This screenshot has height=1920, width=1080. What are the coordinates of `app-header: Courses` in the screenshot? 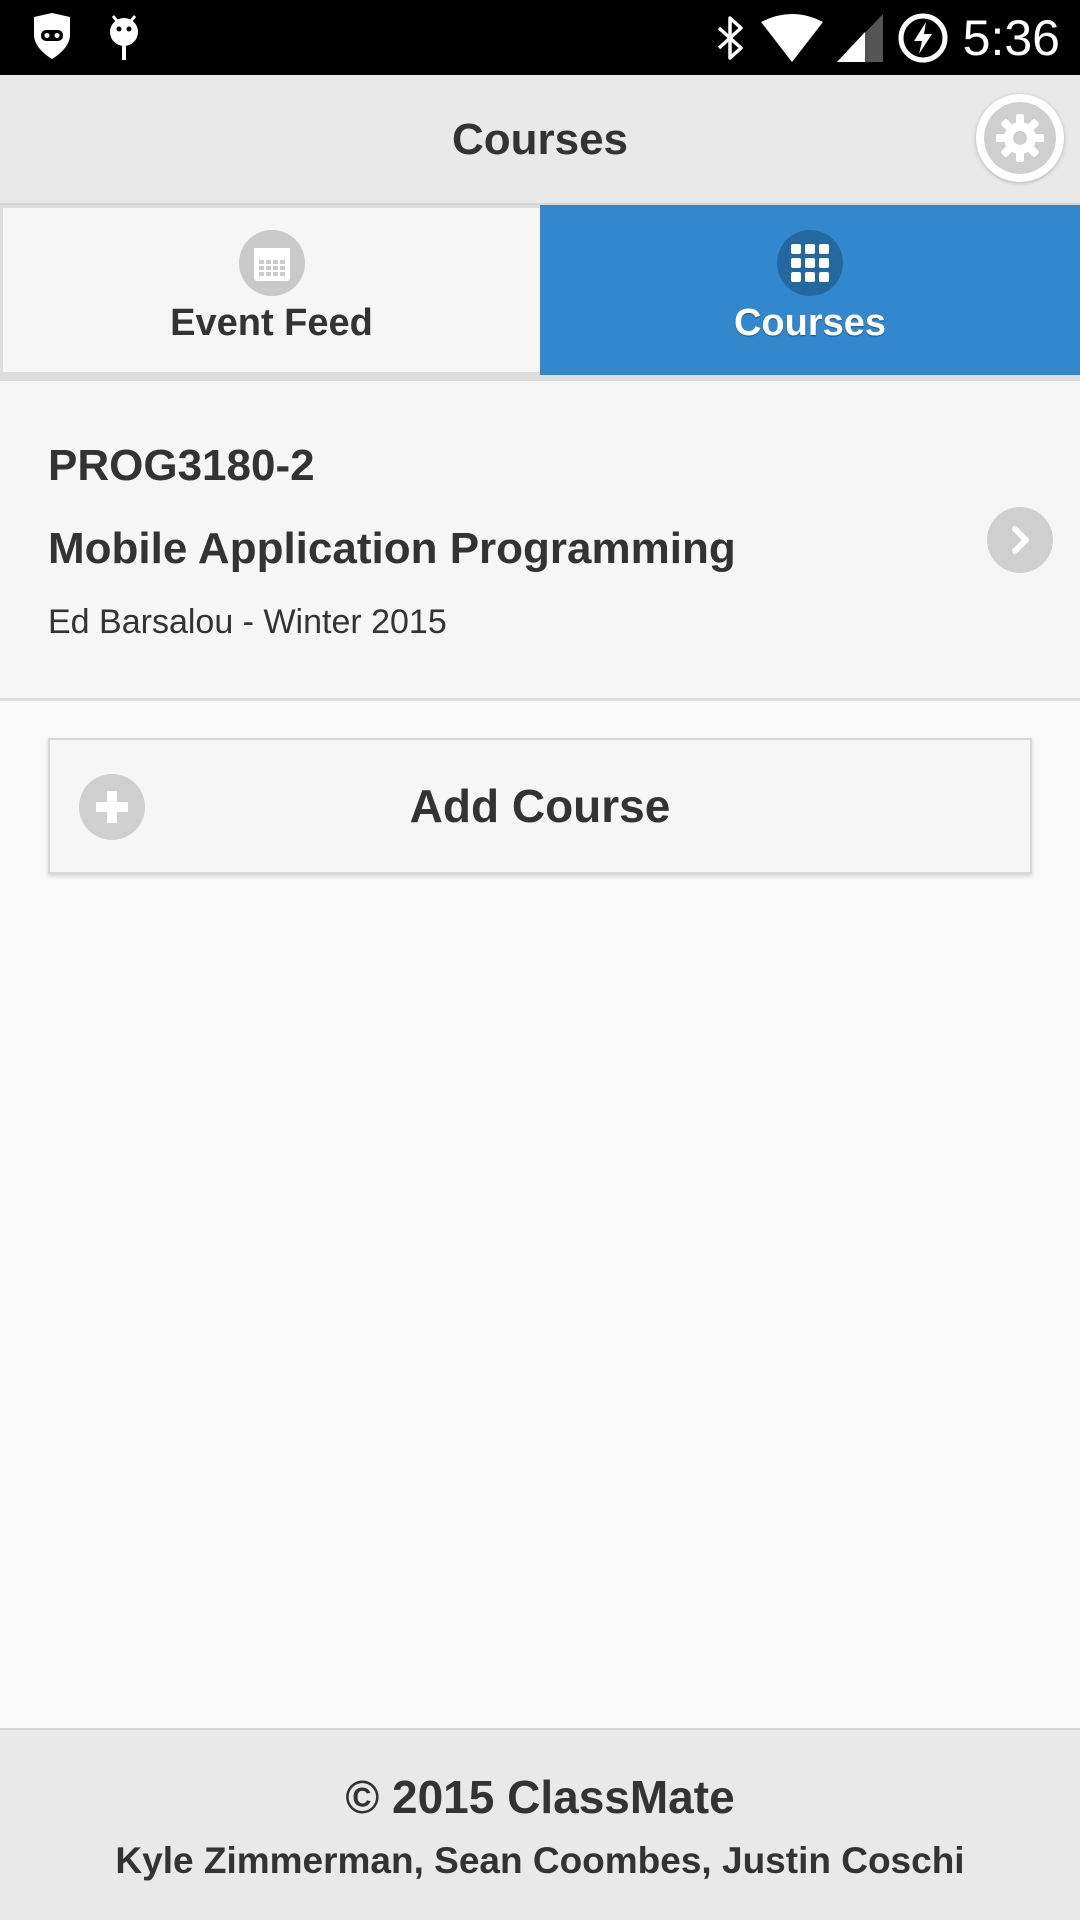 It's located at (540, 140).